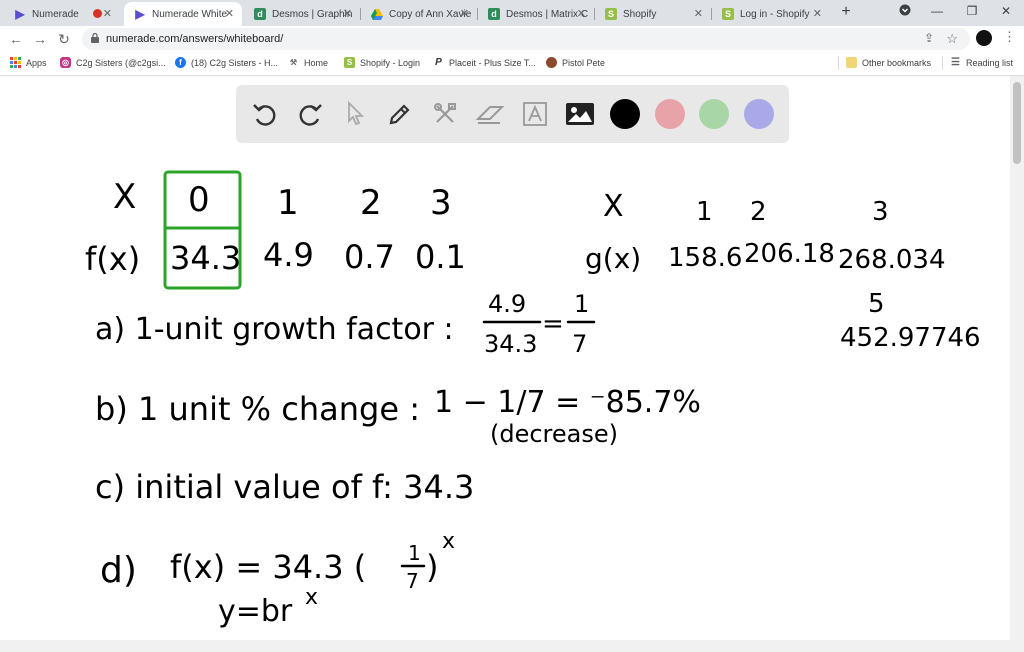 Image resolution: width=1024 pixels, height=652 pixels. I want to click on f-value-2: 0.7, so click(369, 257).